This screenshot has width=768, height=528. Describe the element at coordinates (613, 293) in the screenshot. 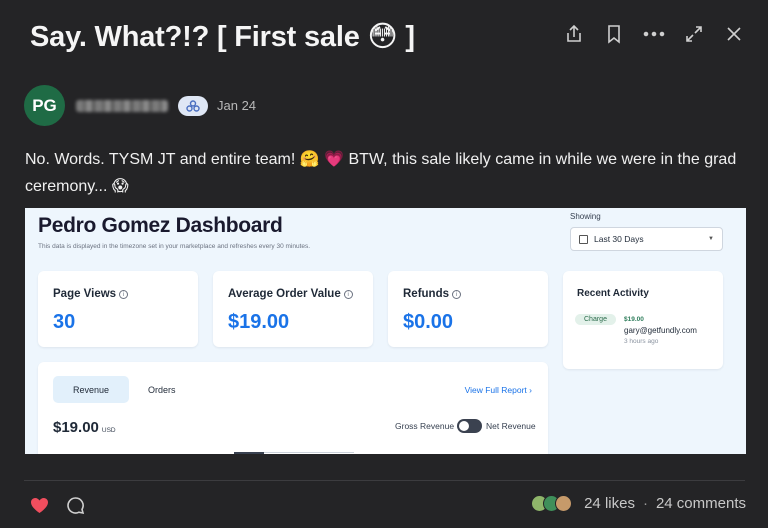

I see `recent-activity-title: Recent Activity` at that location.